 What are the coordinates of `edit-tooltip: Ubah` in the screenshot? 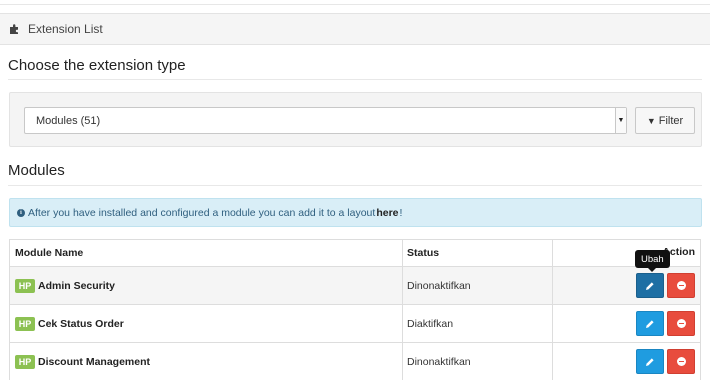 It's located at (652, 261).